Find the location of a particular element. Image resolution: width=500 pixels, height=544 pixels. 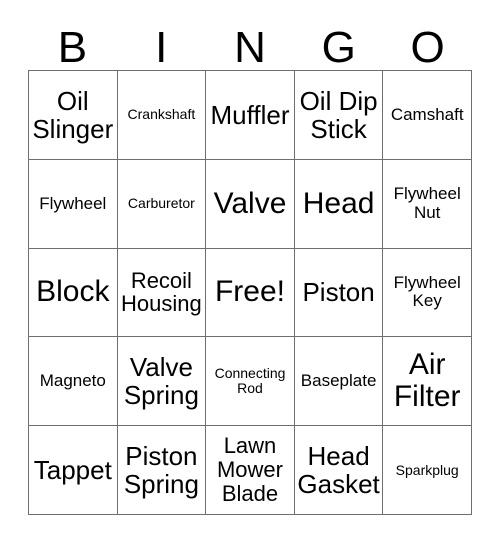

bingo-cell-label: Carburetor is located at coordinates (161, 203).